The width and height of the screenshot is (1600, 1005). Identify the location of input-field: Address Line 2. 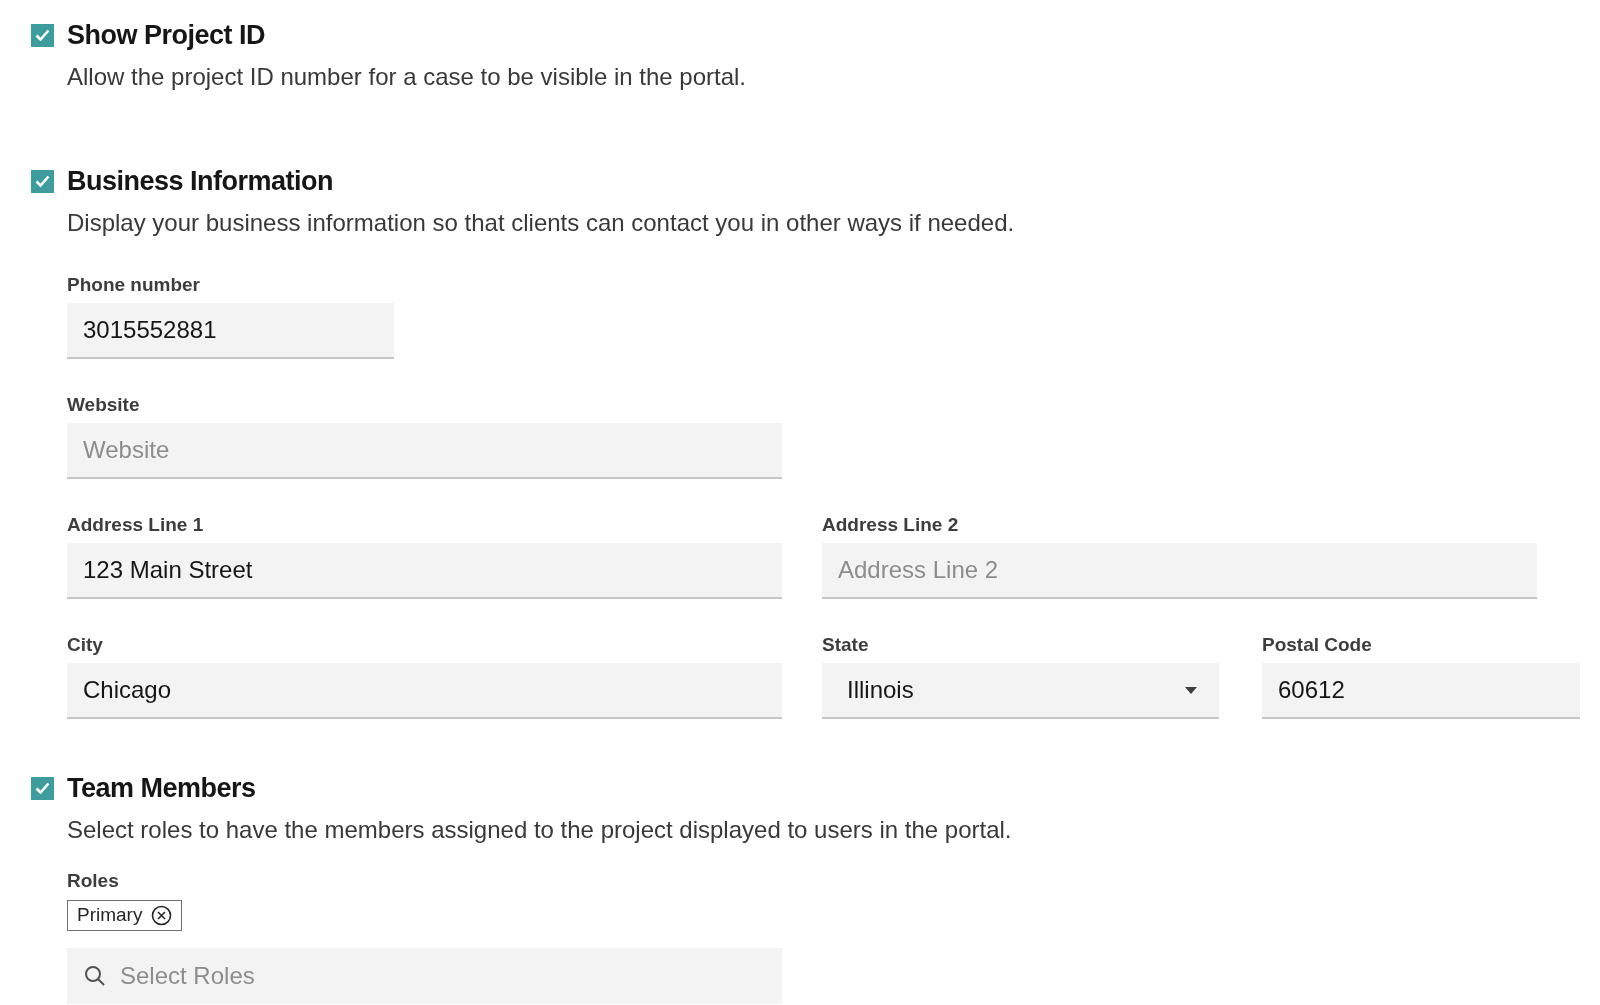
(1179, 571).